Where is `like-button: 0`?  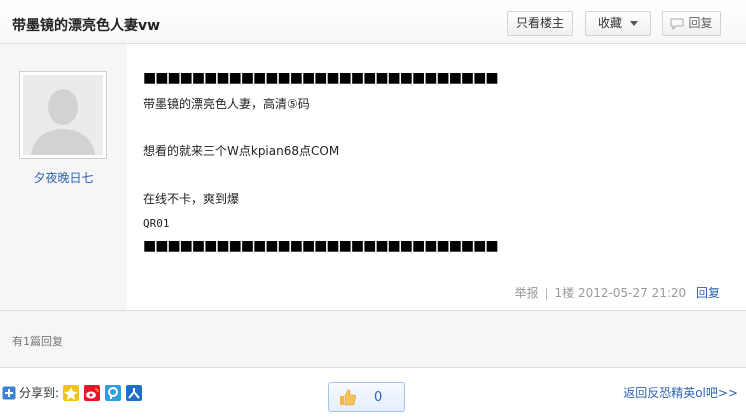
like-button: 0 is located at coordinates (366, 397).